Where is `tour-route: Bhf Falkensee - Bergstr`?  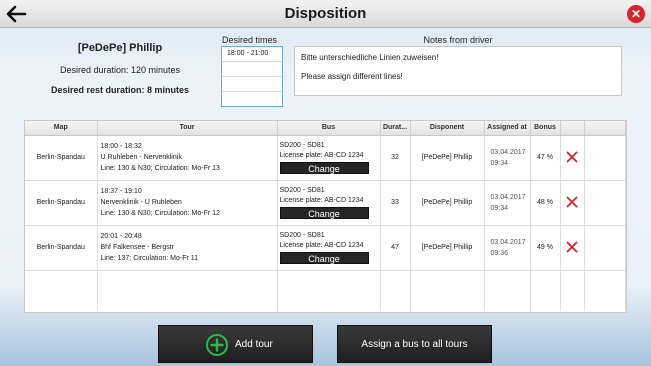
tour-route: Bhf Falkensee - Bergstr is located at coordinates (137, 247).